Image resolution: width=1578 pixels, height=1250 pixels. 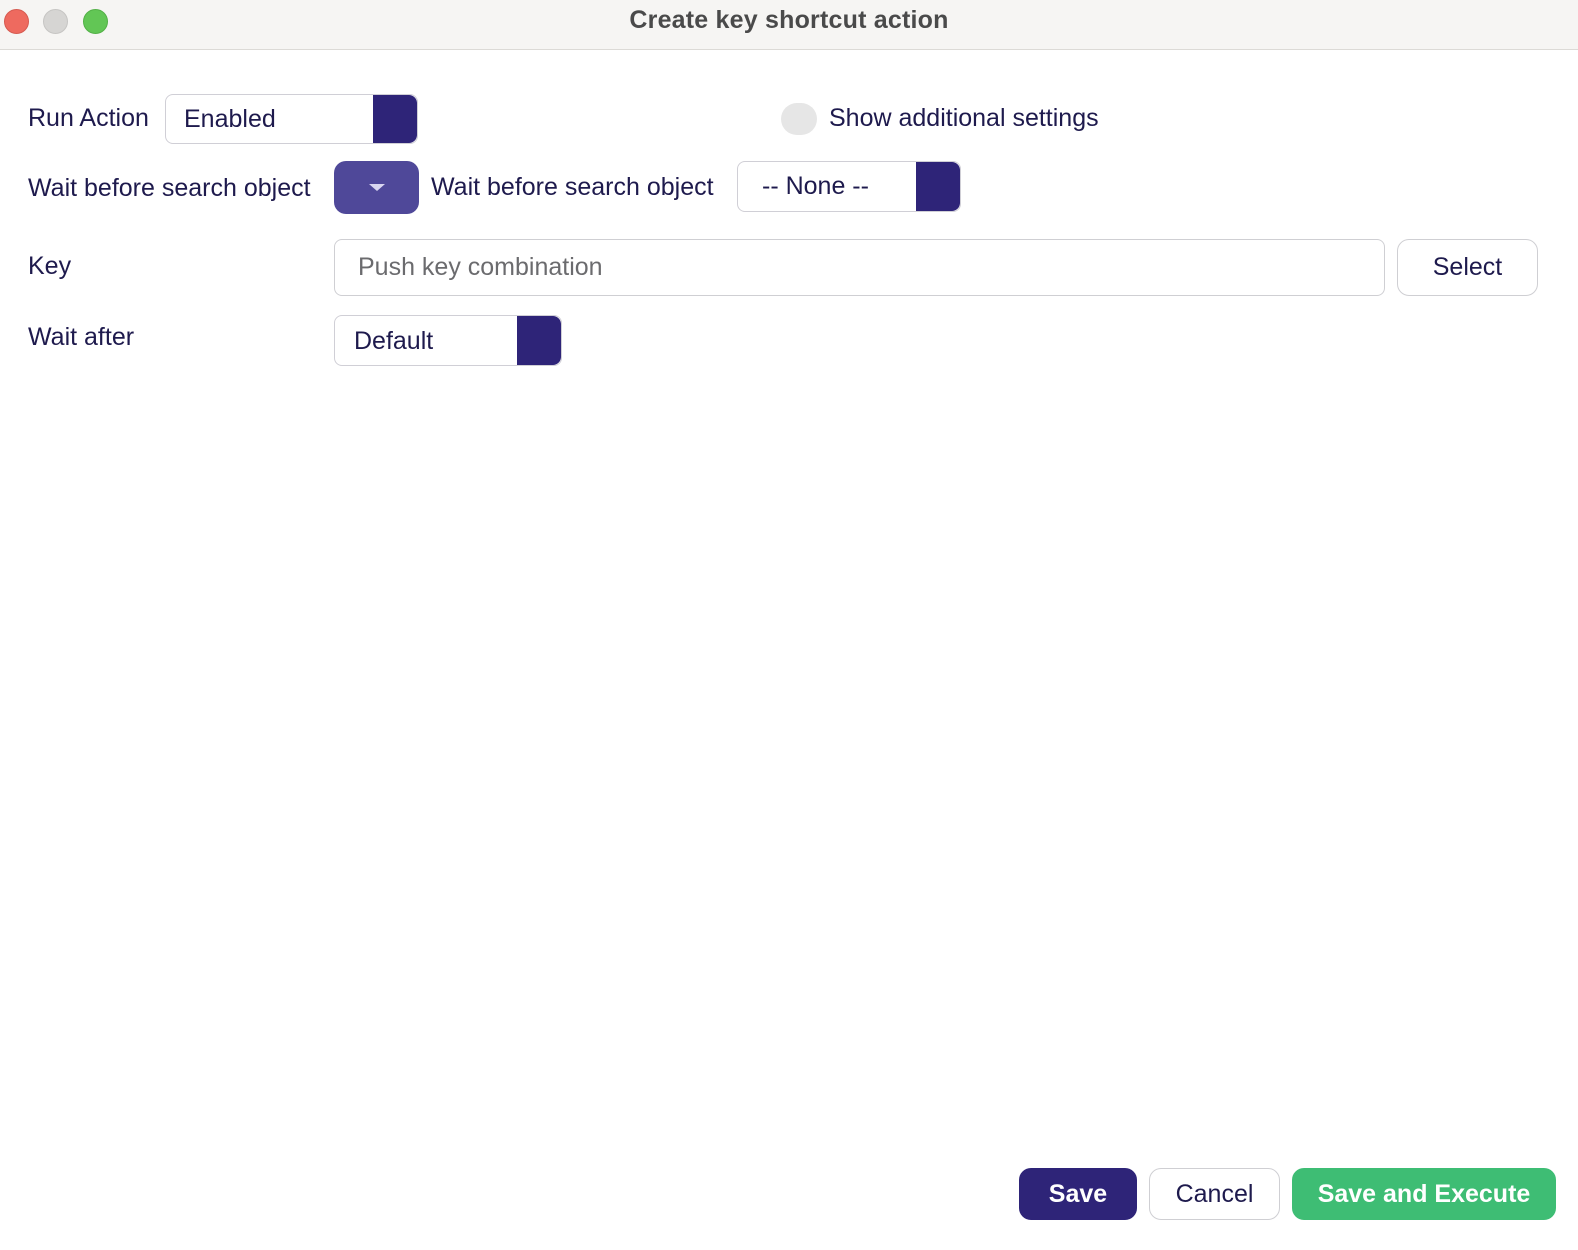 What do you see at coordinates (88, 118) in the screenshot?
I see `run-action-label: Run Action` at bounding box center [88, 118].